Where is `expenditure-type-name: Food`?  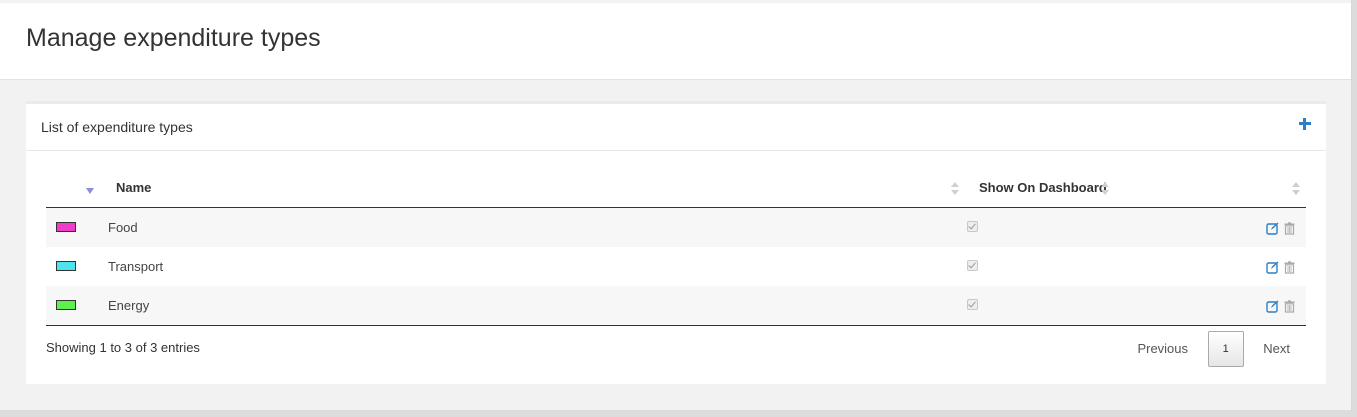
expenditure-type-name: Food is located at coordinates (123, 227).